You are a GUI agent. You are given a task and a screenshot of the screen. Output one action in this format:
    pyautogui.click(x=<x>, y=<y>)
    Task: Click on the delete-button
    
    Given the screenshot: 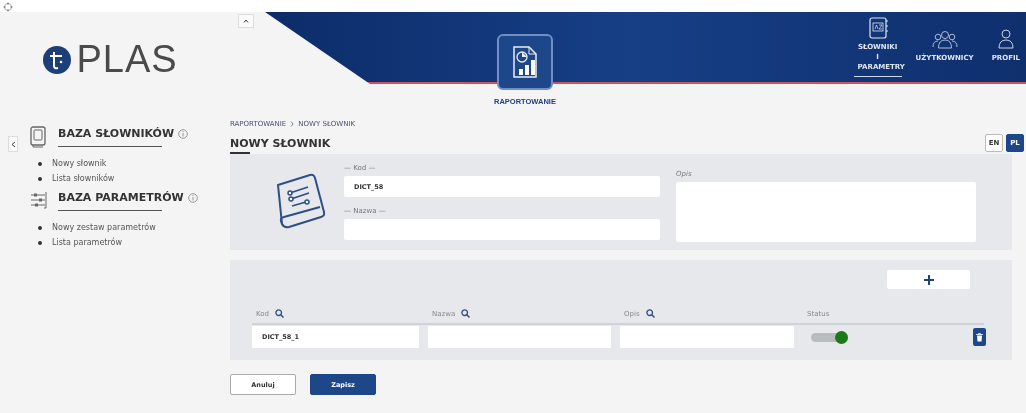 What is the action you would take?
    pyautogui.click(x=979, y=337)
    